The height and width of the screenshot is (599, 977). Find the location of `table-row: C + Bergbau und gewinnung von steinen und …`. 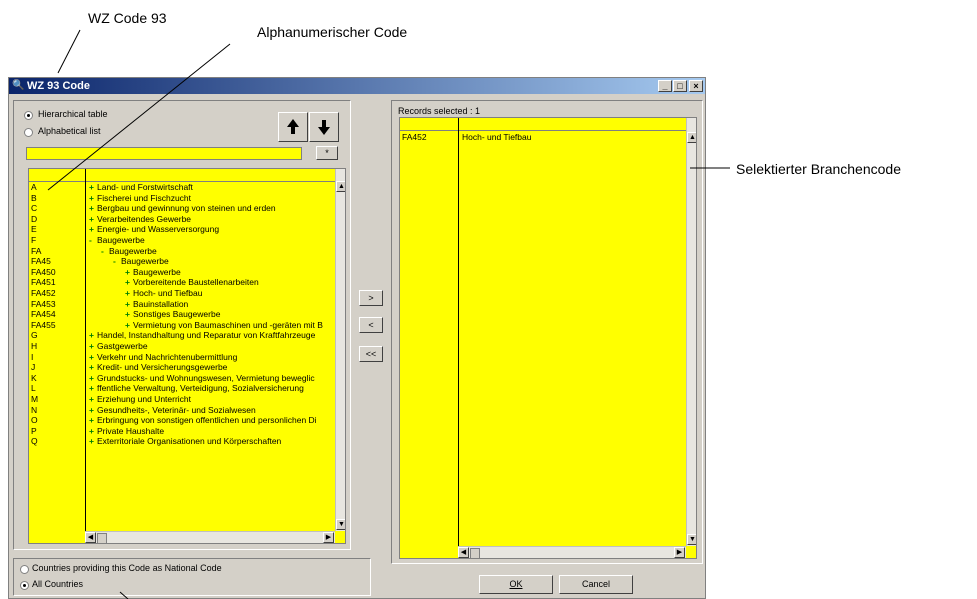

table-row: C + Bergbau und gewinnung von steinen und … is located at coordinates (182, 208).